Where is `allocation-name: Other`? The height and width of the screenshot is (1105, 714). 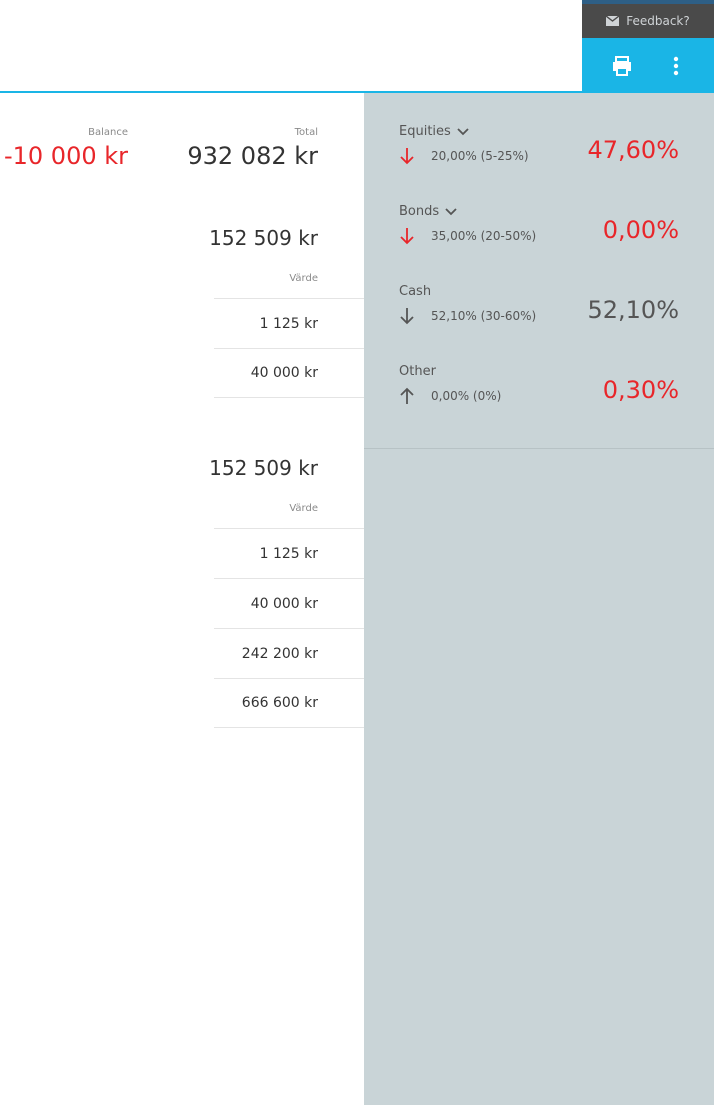
allocation-name: Other is located at coordinates (417, 371).